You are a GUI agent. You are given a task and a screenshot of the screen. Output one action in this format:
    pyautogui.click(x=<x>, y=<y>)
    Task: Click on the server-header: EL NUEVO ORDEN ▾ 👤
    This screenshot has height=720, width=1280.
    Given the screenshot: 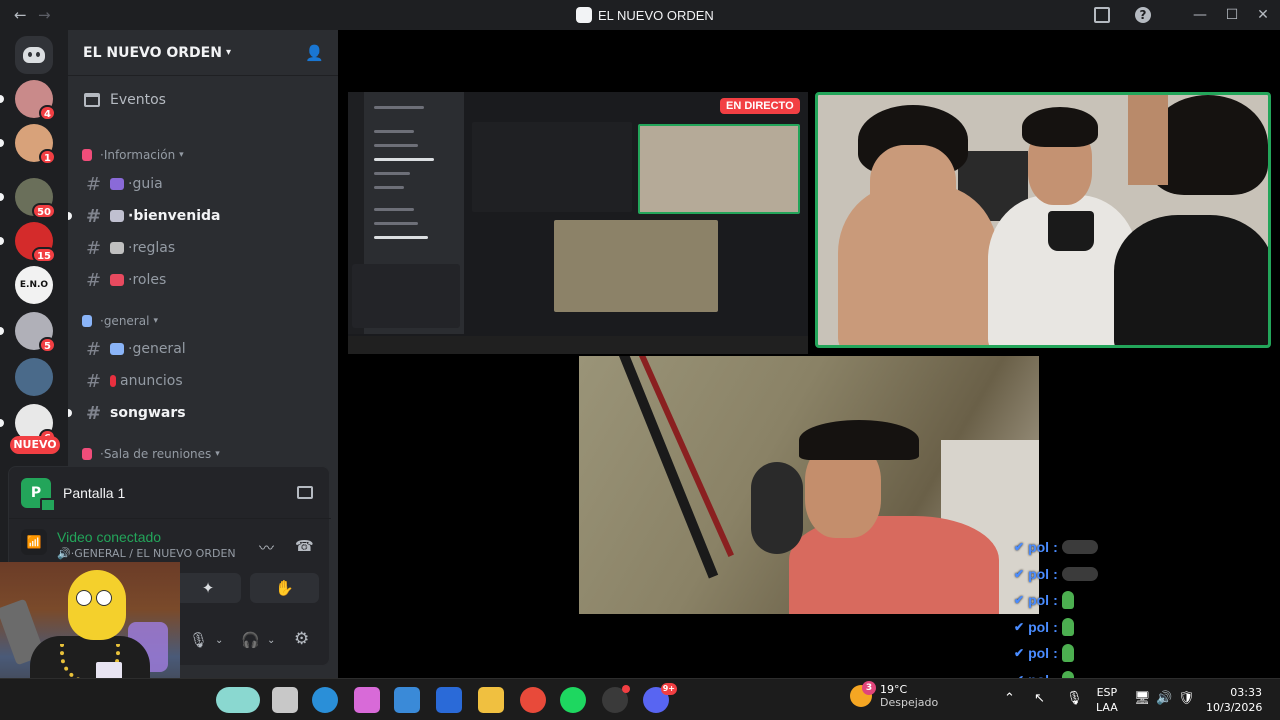 What is the action you would take?
    pyautogui.click(x=203, y=53)
    